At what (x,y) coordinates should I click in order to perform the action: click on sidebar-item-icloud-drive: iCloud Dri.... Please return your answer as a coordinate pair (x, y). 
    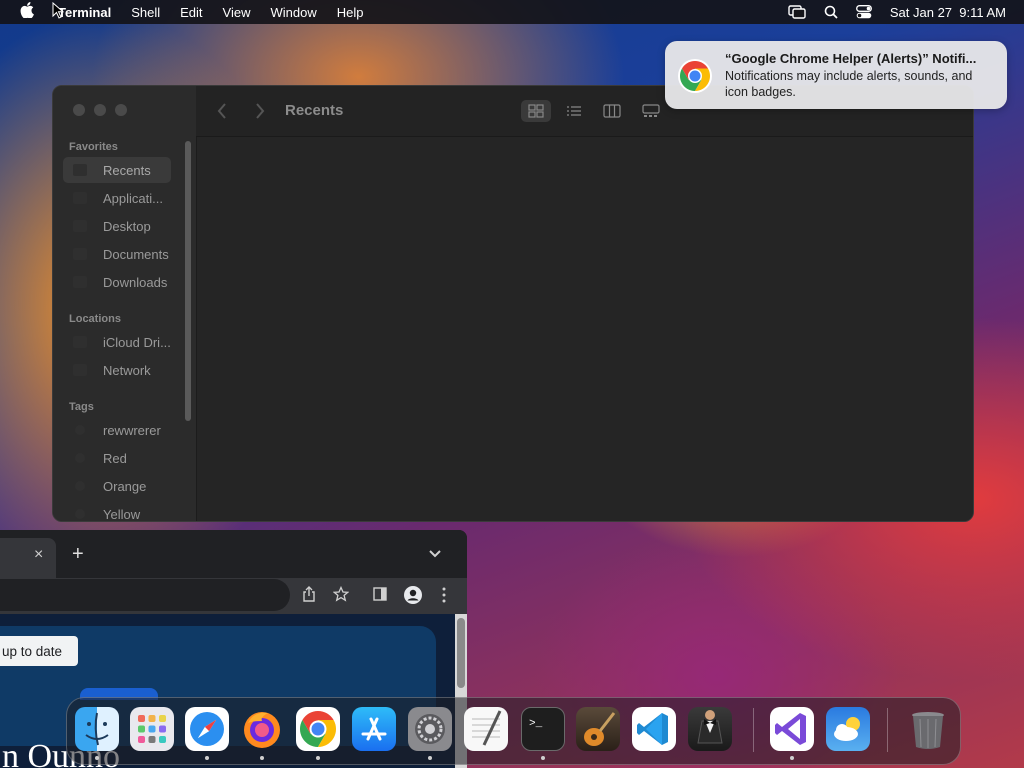
    Looking at the image, I should click on (117, 342).